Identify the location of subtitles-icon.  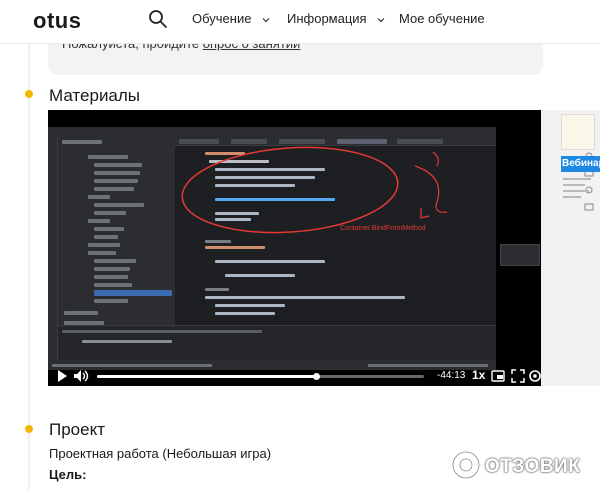
(498, 376).